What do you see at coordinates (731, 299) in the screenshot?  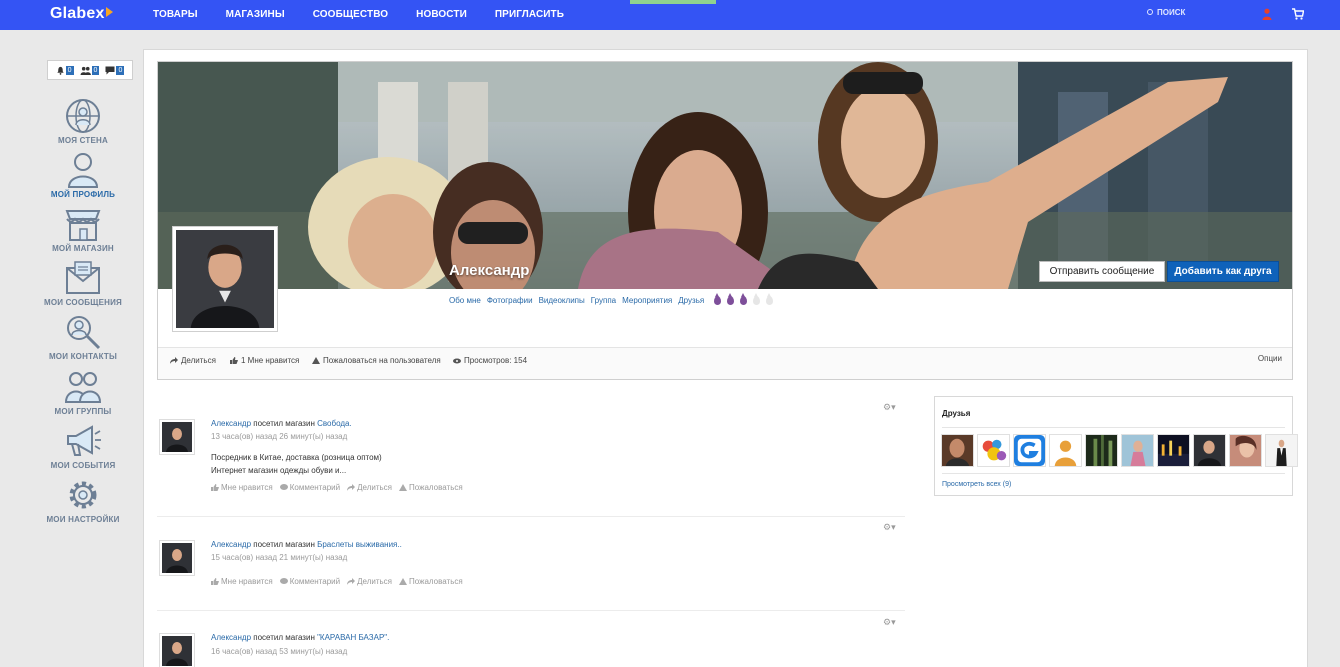 I see `rating-drop-filled-icon` at bounding box center [731, 299].